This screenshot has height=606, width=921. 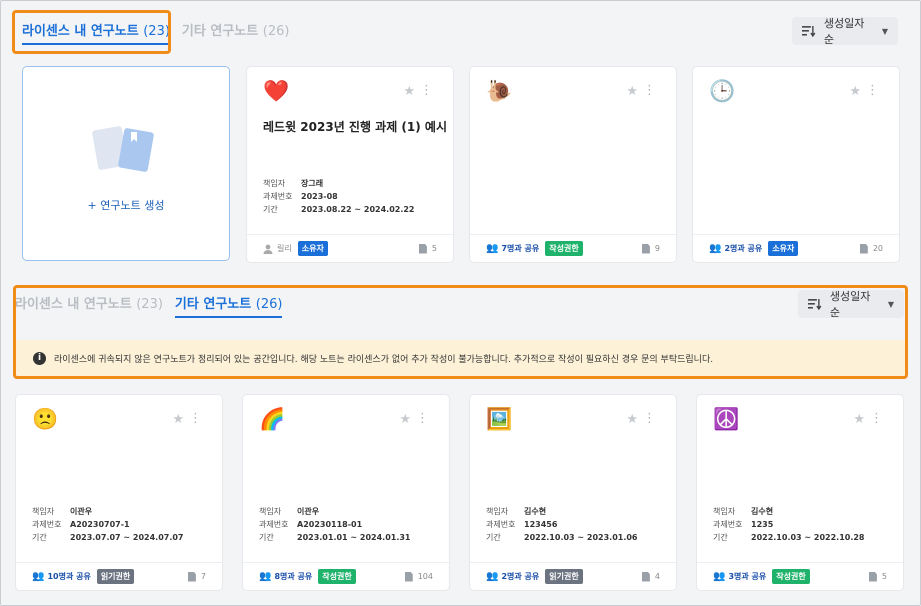 I want to click on meta-value: 2023.07.07 ~ 2024.07.07, so click(x=127, y=537).